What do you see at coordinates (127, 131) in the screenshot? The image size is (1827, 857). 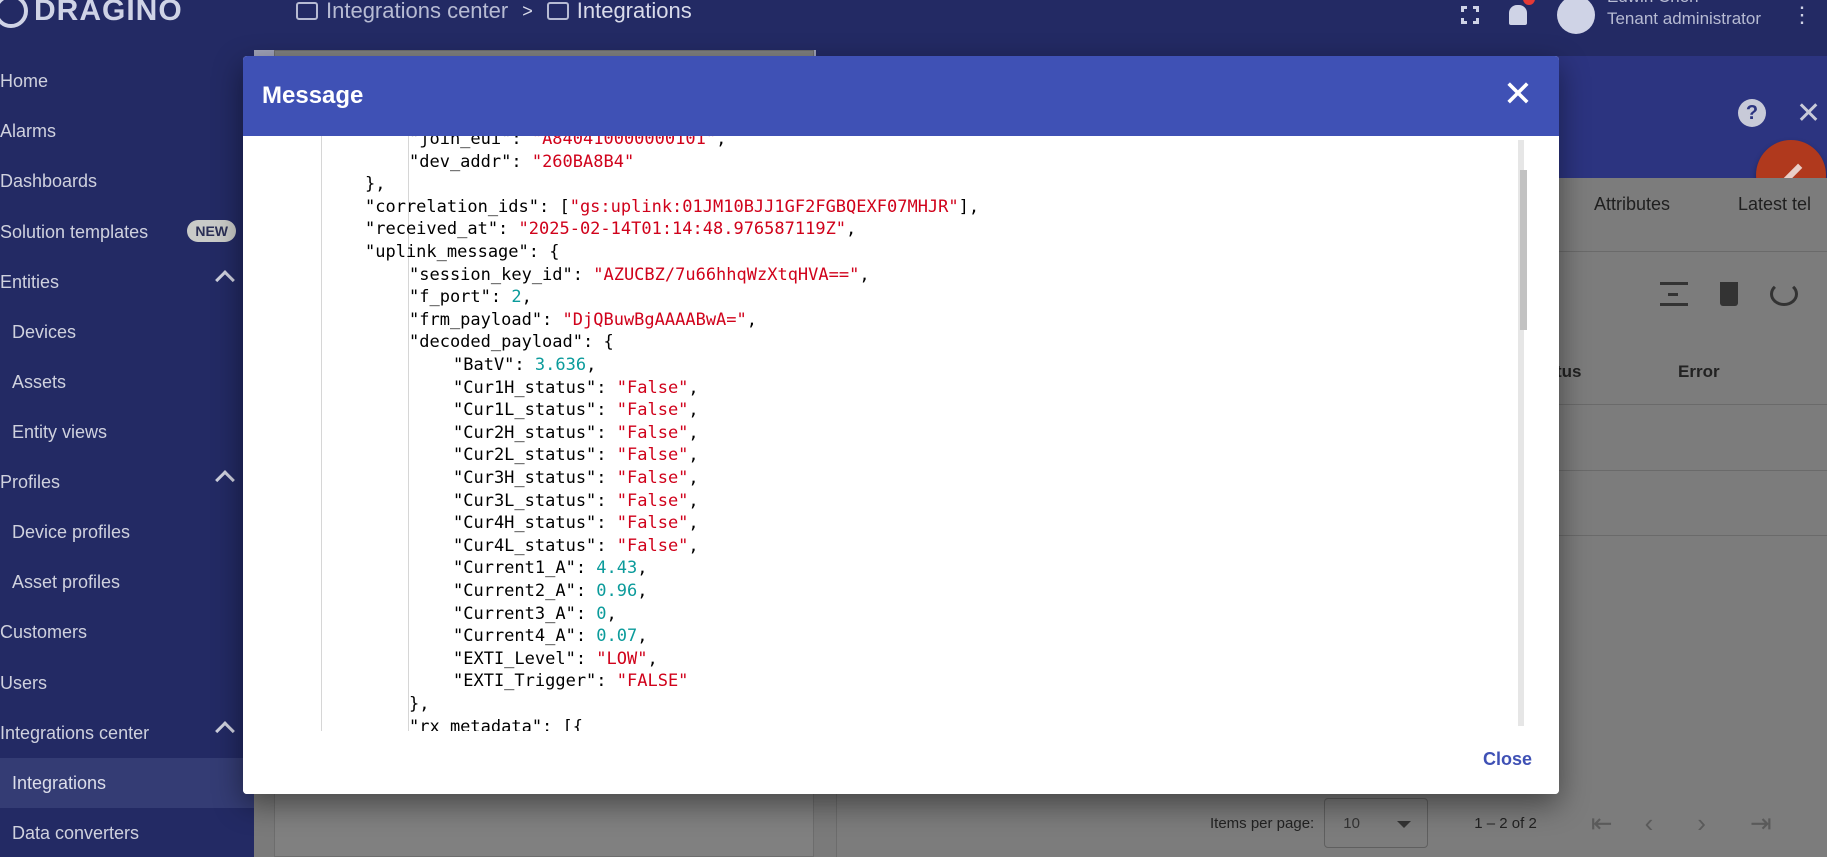 I see `sidebar-item-alarms: Alarms` at bounding box center [127, 131].